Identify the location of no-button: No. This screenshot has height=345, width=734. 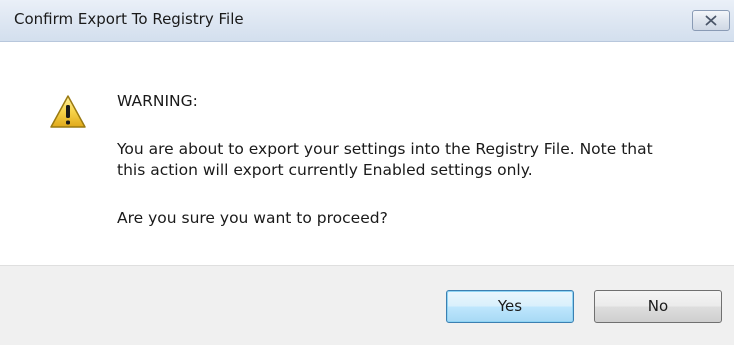
(658, 306).